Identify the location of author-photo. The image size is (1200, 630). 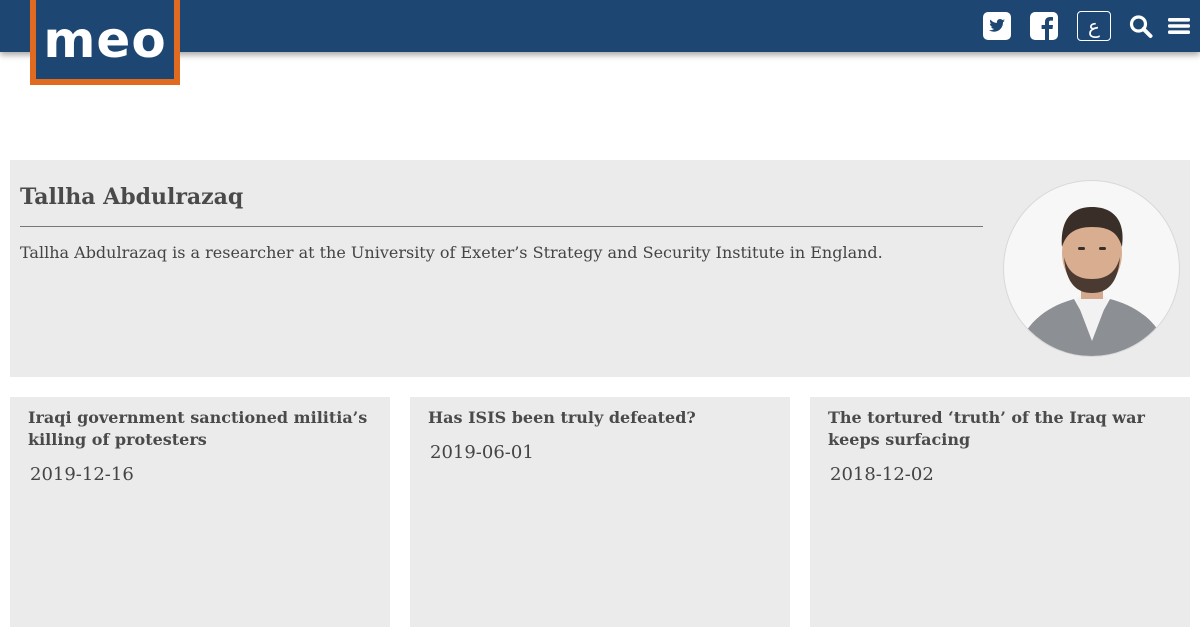
(1092, 281).